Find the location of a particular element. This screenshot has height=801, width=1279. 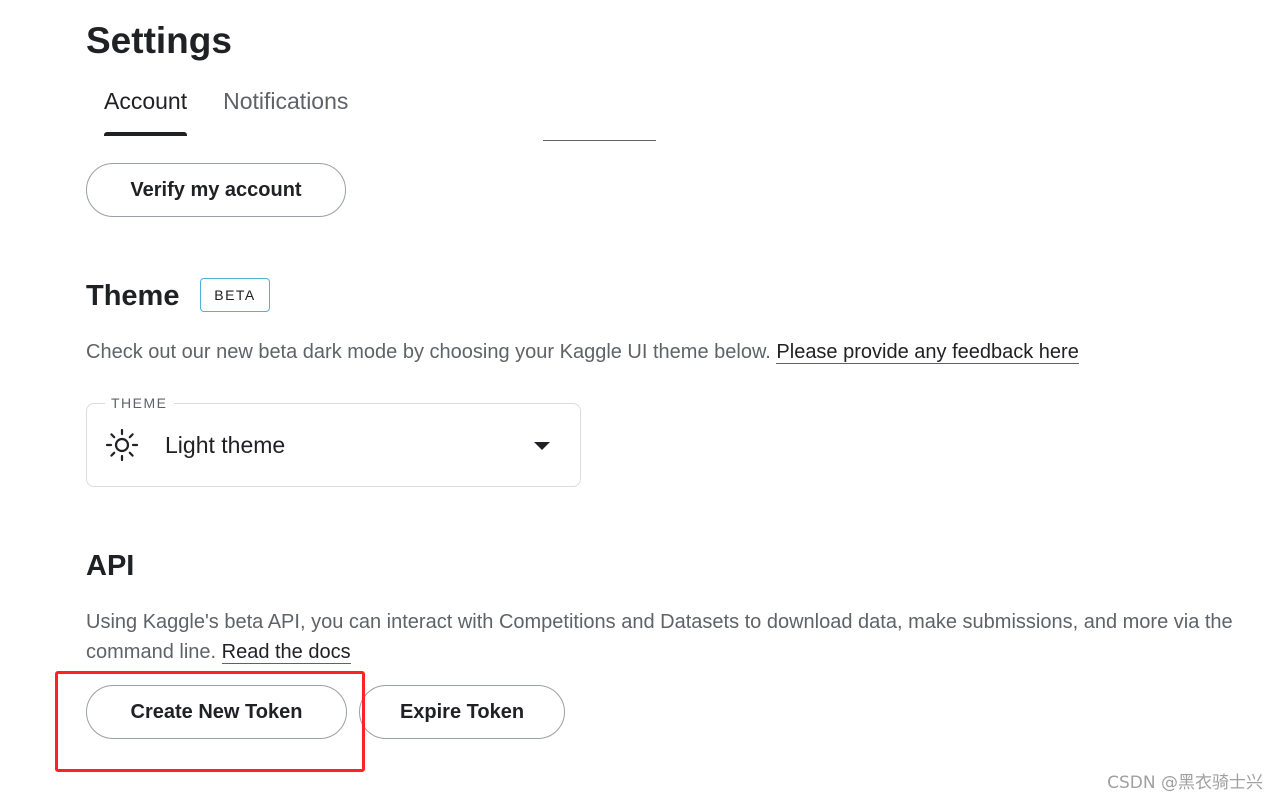

tab-notifications: Notifications is located at coordinates (285, 110).